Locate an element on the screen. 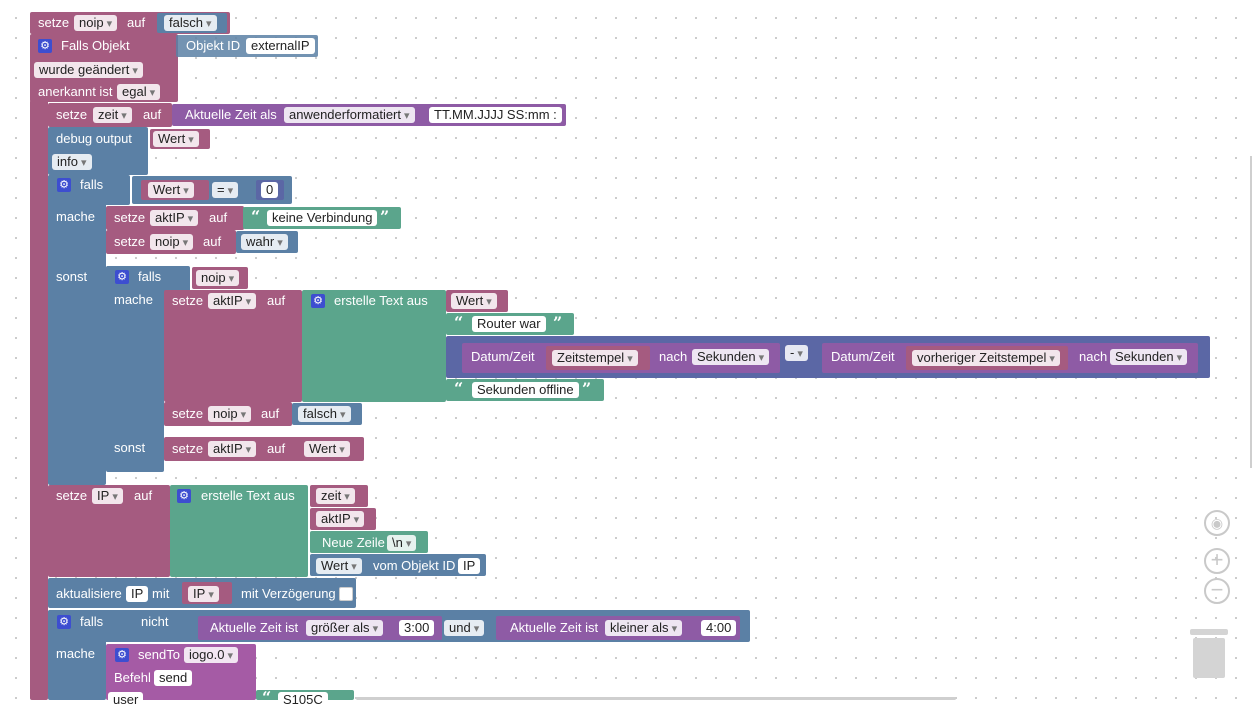 Image resolution: width=1252 pixels, height=708 pixels. format-pattern-field: TT.MM.JJJJ SS:mm : is located at coordinates (495, 115).